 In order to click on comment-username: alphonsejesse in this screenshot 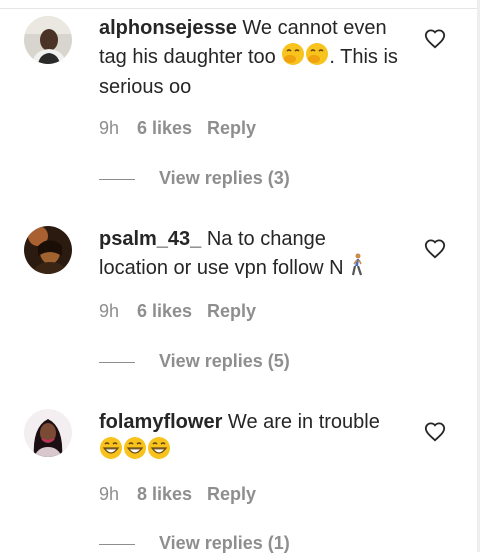, I will do `click(168, 28)`.